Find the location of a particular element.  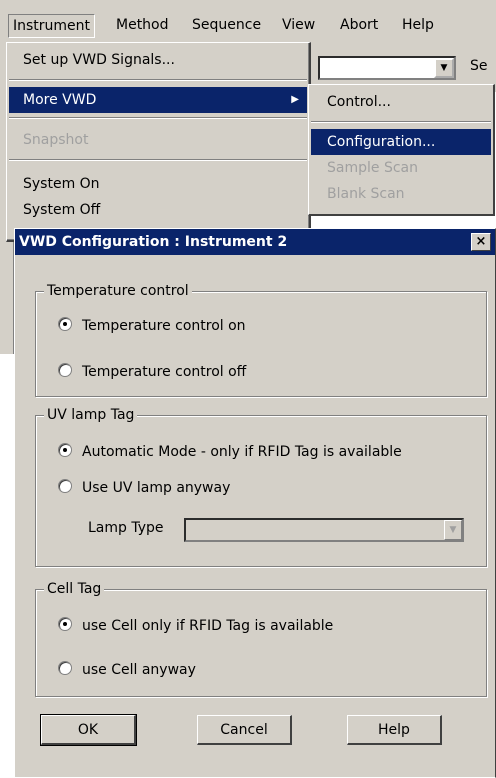

menu-item-snapshot: Snapshot is located at coordinates (158, 140).